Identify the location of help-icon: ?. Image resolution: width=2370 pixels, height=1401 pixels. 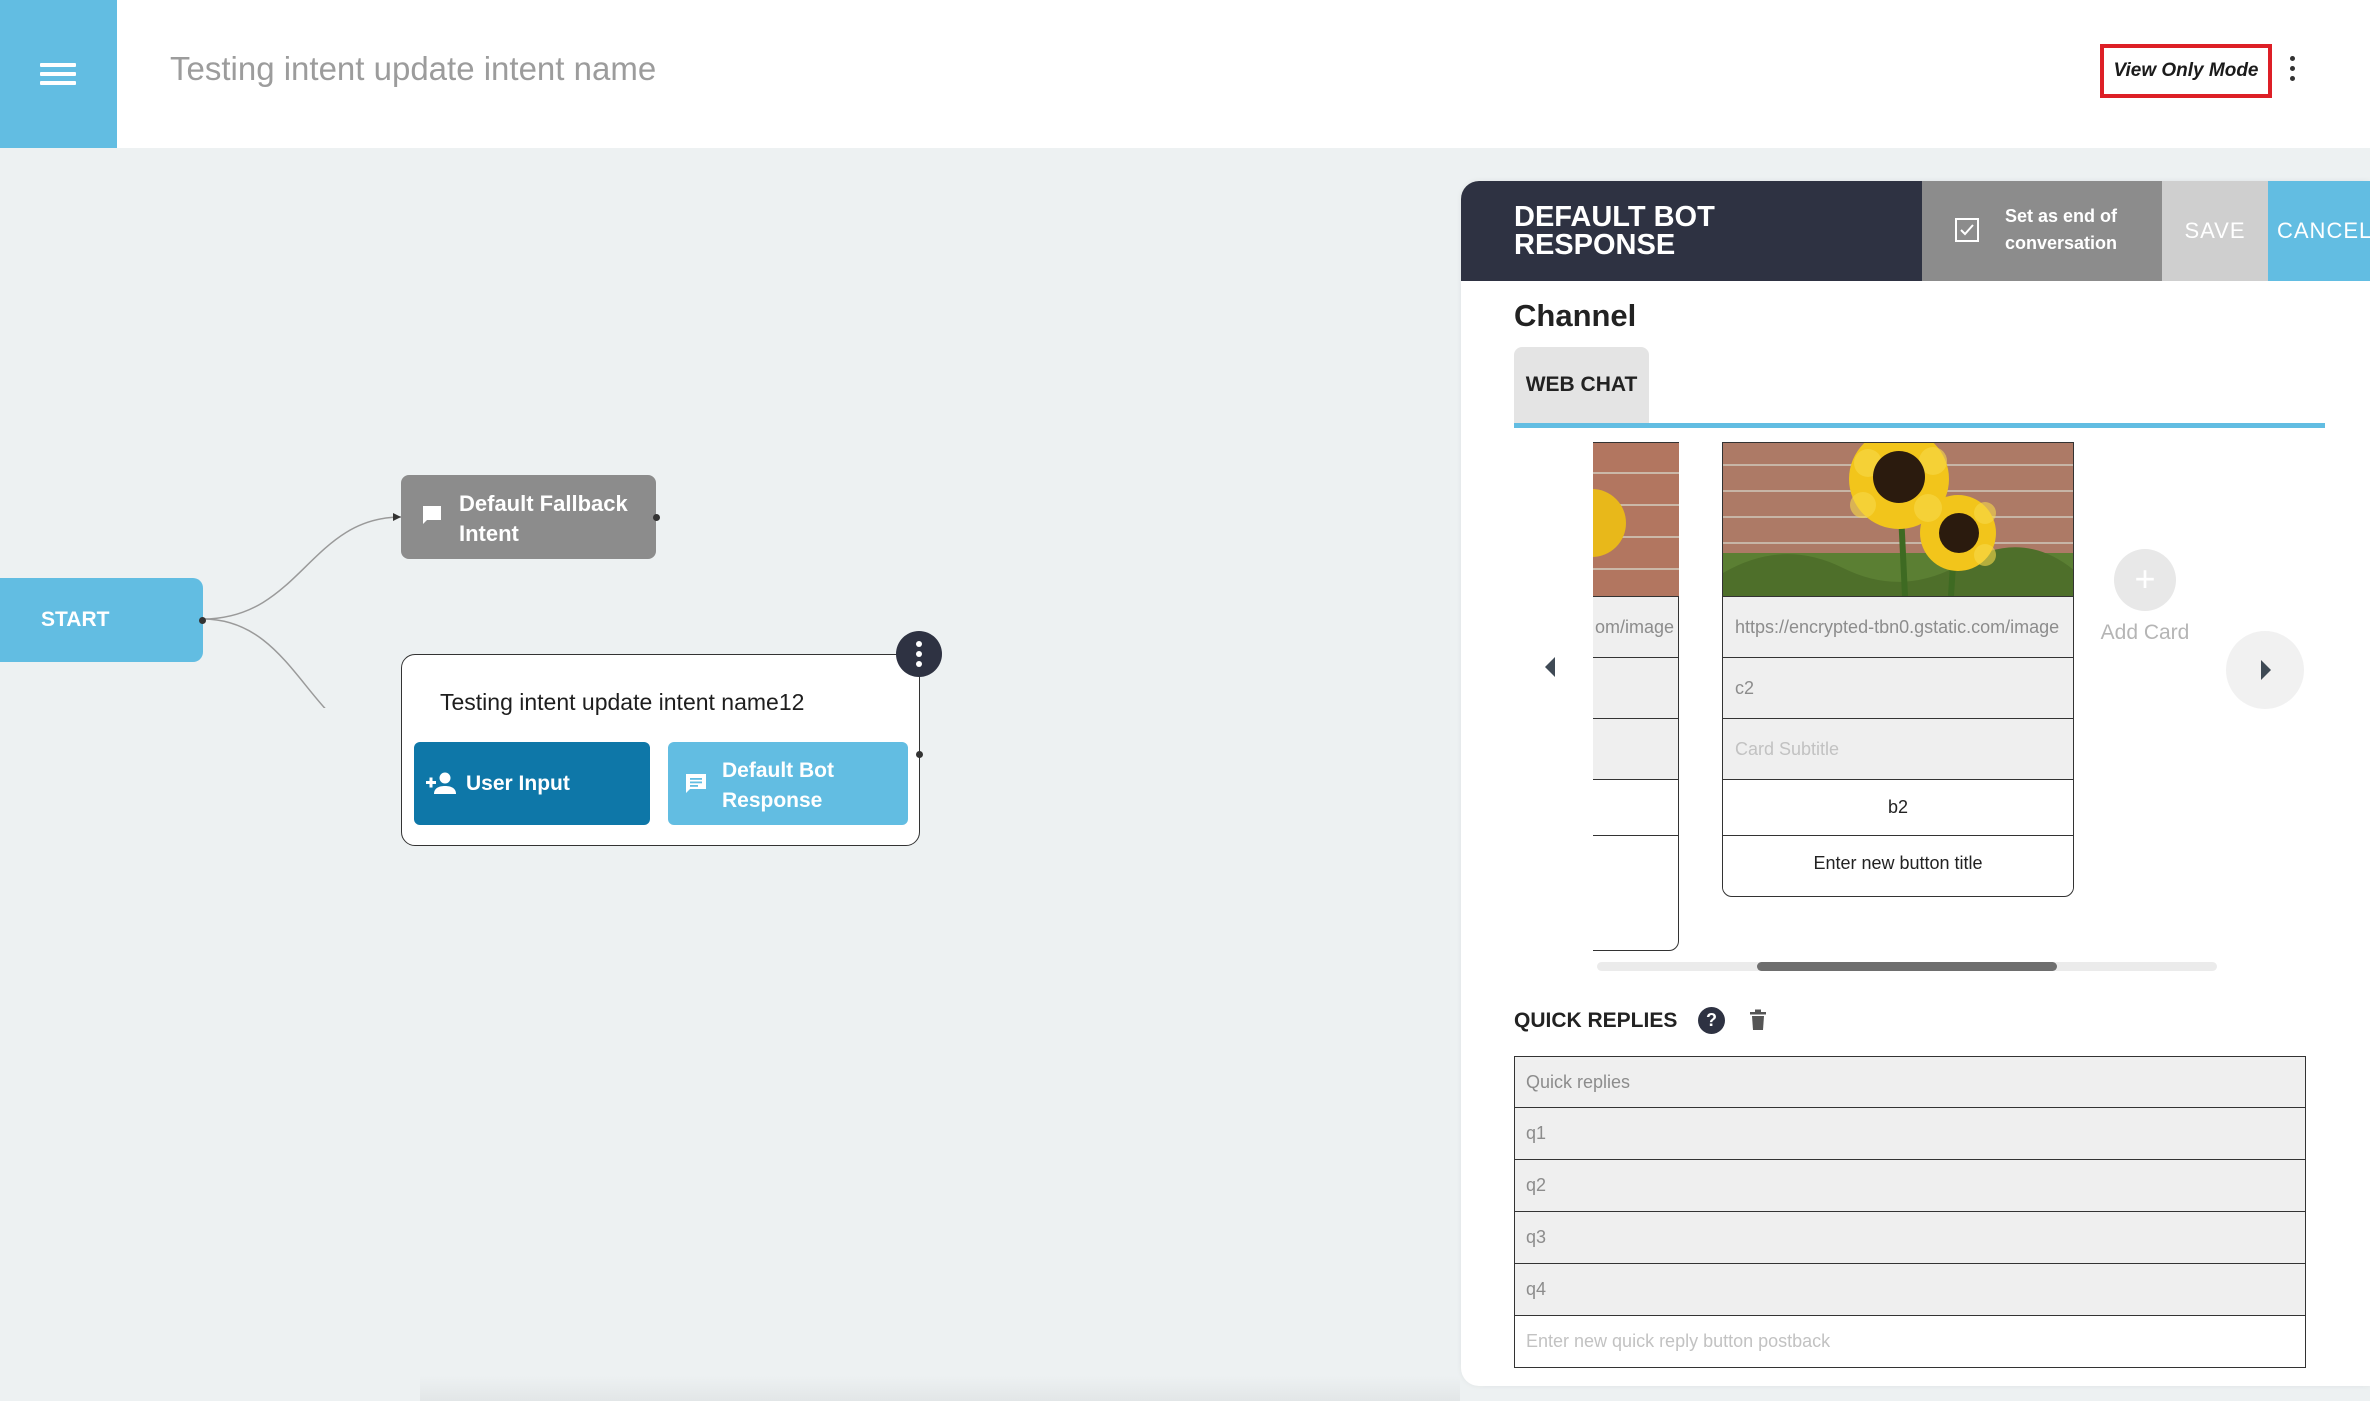
(1711, 1020).